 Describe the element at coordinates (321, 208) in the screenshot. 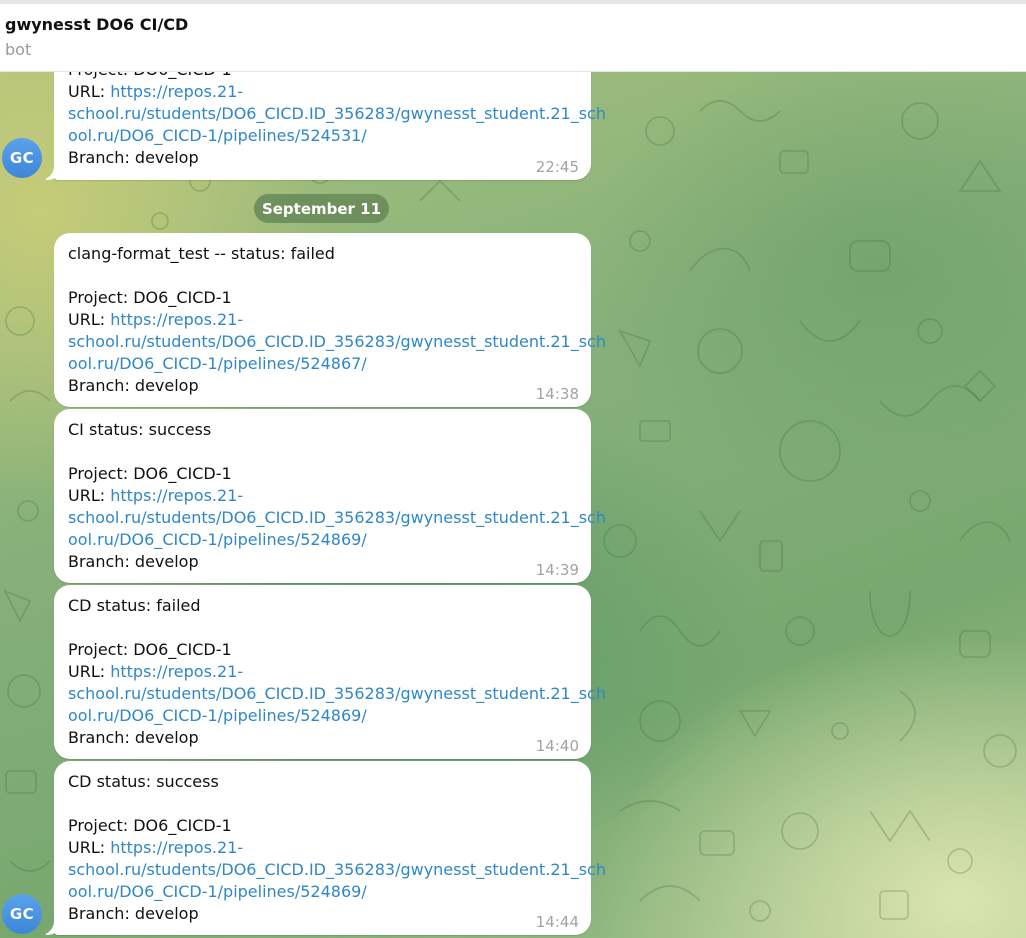

I see `date-separator: September 11` at that location.